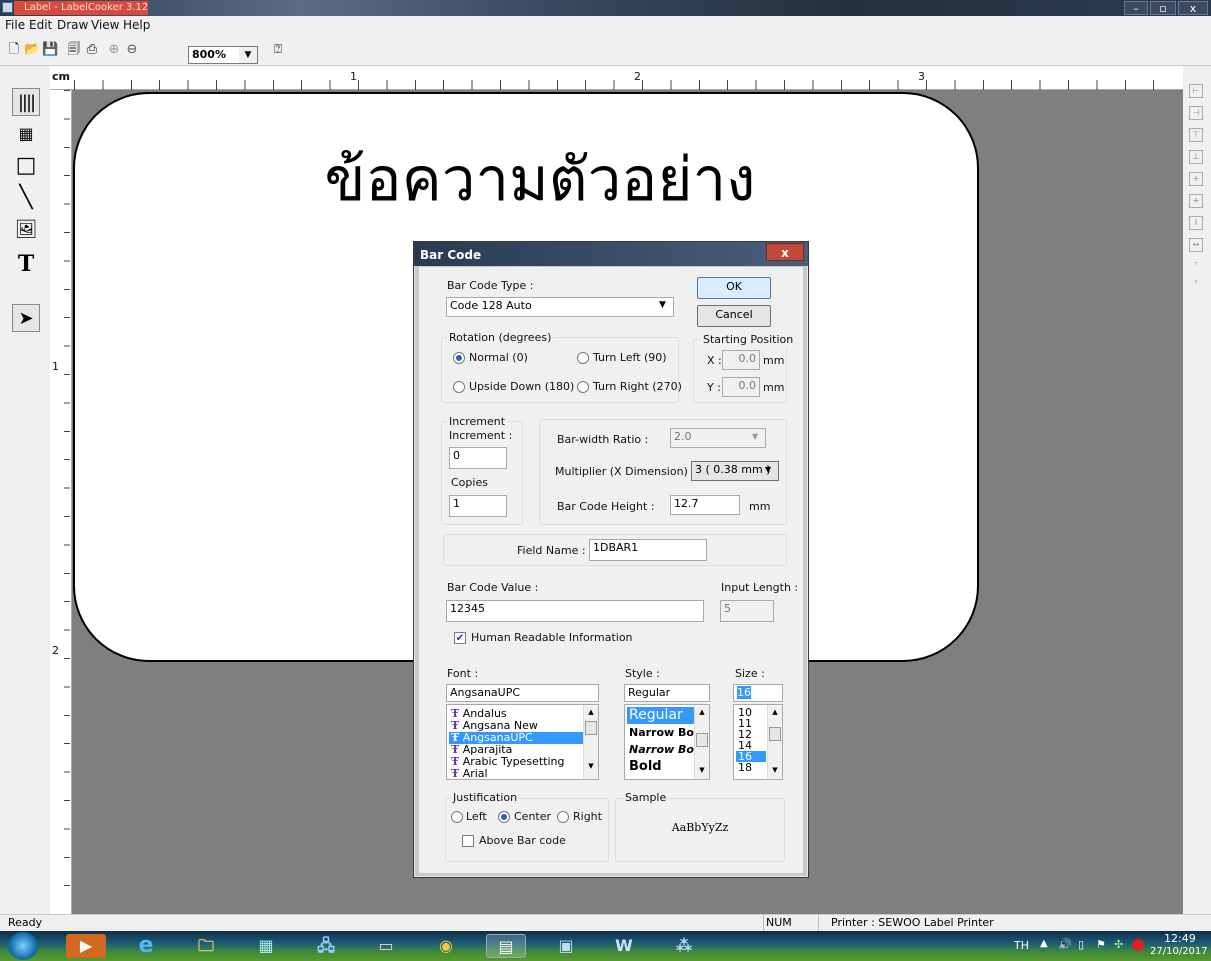  What do you see at coordinates (14, 50) in the screenshot?
I see `new-file-icon: 🗋` at bounding box center [14, 50].